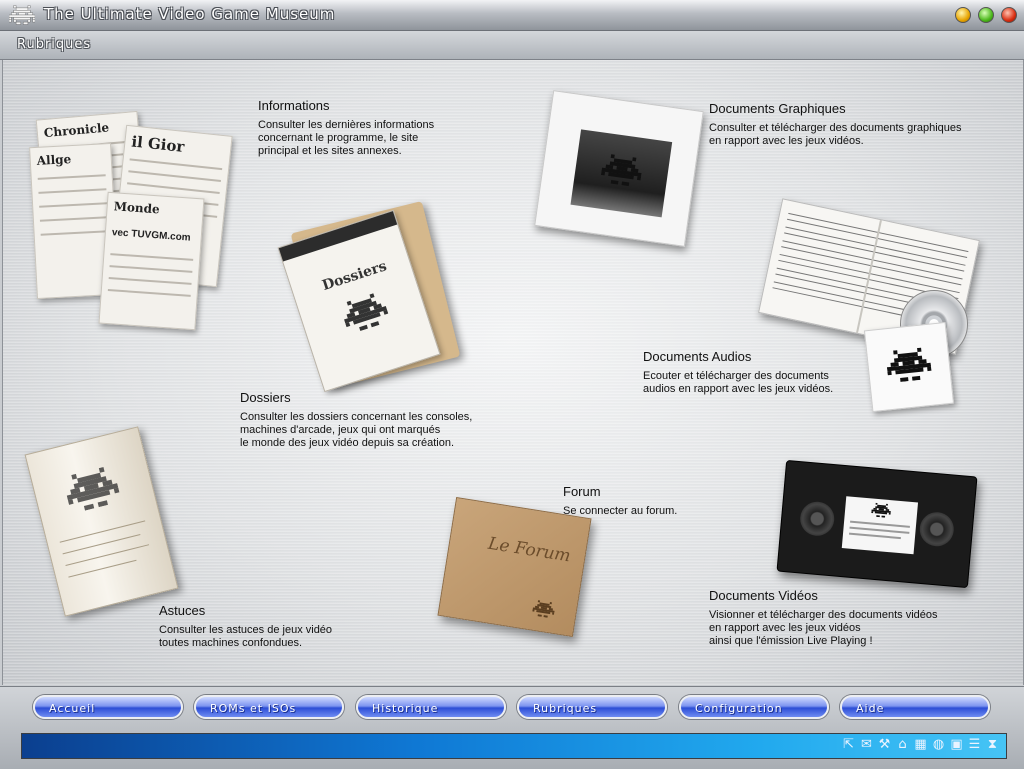 The image size is (1024, 769). I want to click on section-header: Rubriques, so click(512, 45).